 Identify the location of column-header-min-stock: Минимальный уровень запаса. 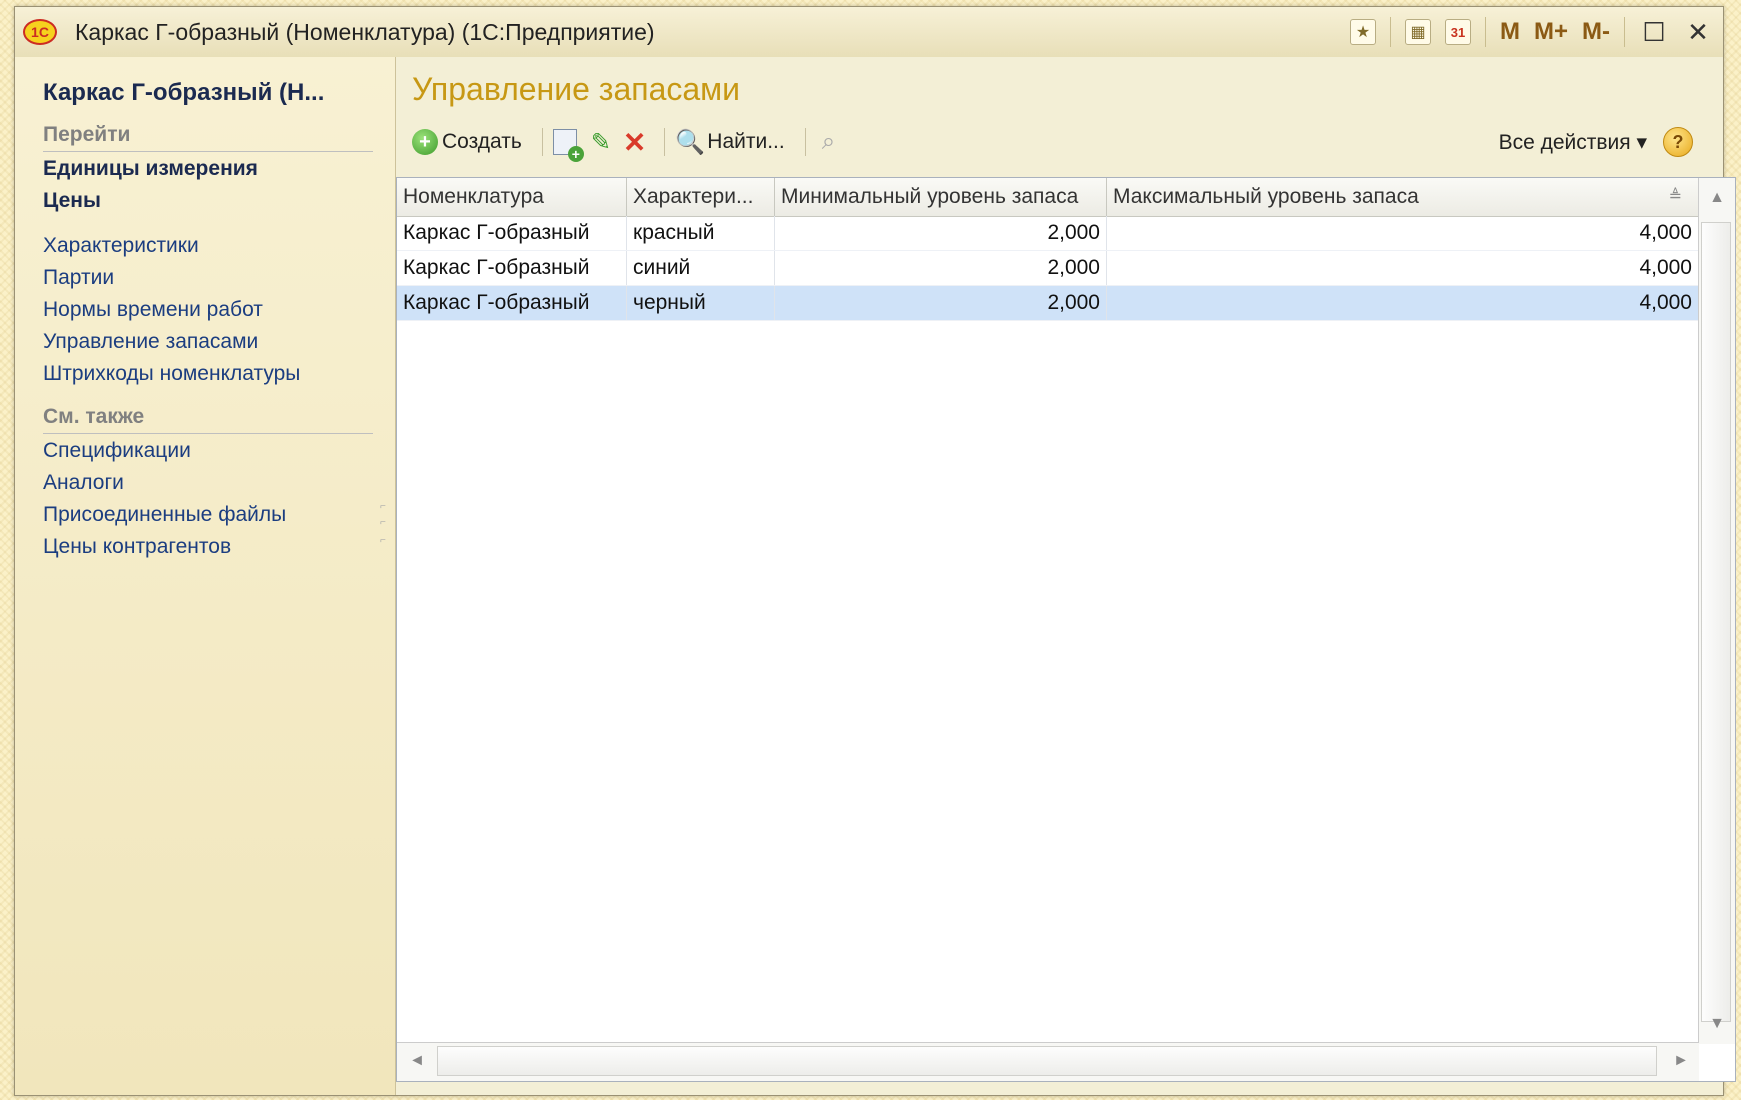
(941, 197).